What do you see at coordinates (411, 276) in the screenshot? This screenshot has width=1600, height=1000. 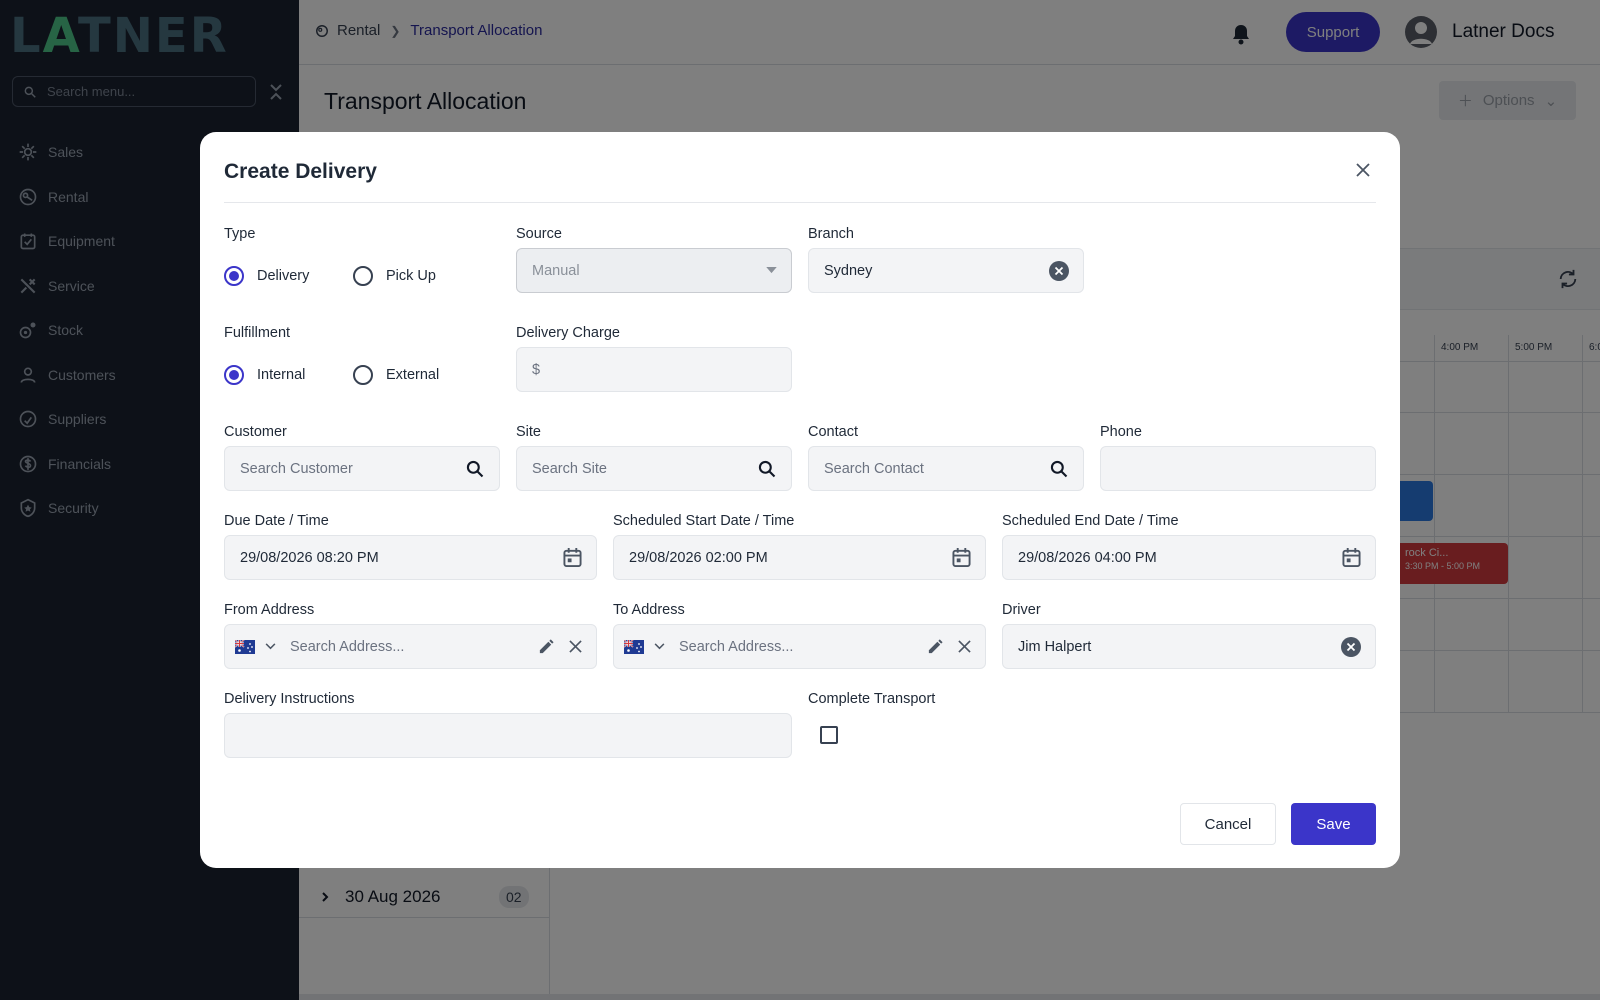 I see `radio-label: Pick Up` at bounding box center [411, 276].